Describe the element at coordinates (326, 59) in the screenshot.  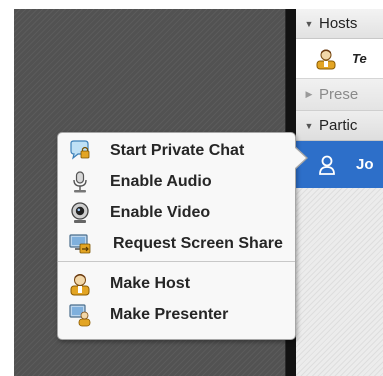
I see `host-user-icon` at that location.